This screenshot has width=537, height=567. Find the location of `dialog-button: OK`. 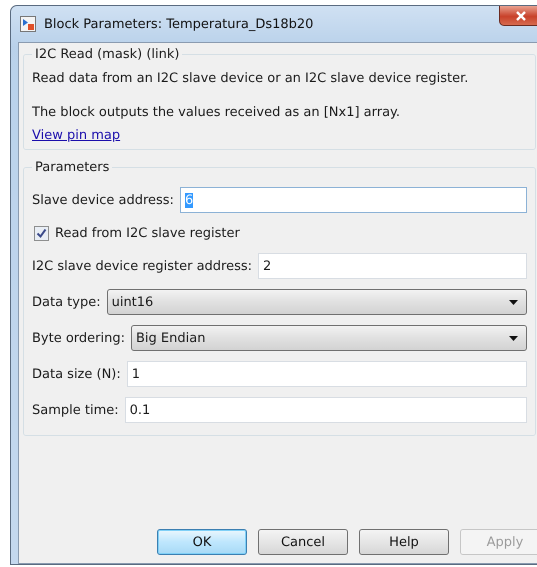

dialog-button: OK is located at coordinates (202, 542).